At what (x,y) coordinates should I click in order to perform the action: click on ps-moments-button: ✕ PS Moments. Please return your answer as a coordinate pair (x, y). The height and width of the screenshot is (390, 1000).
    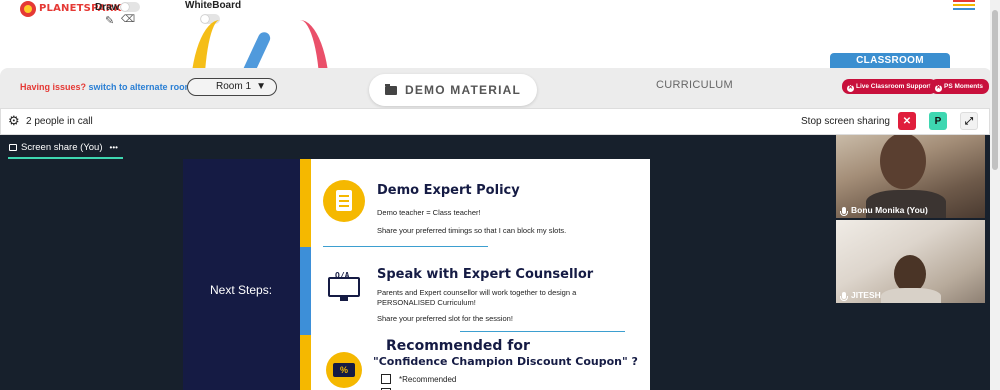
    Looking at the image, I should click on (960, 86).